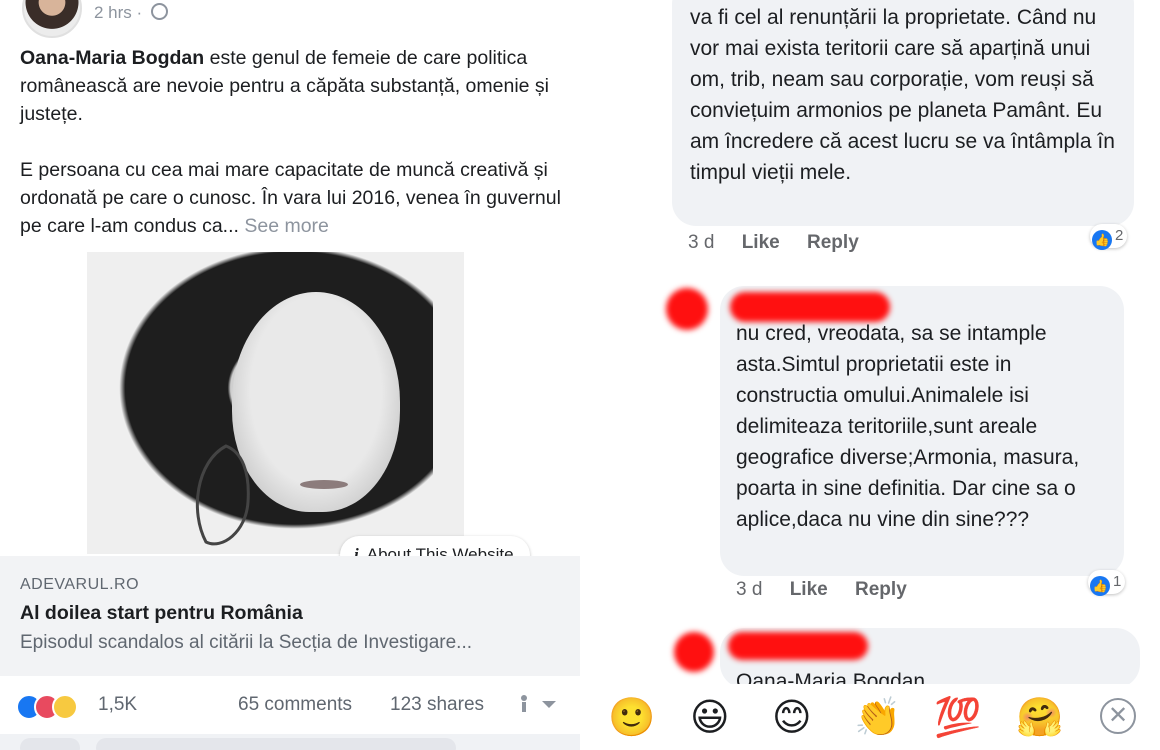  I want to click on bottom-strip, so click(290, 742).